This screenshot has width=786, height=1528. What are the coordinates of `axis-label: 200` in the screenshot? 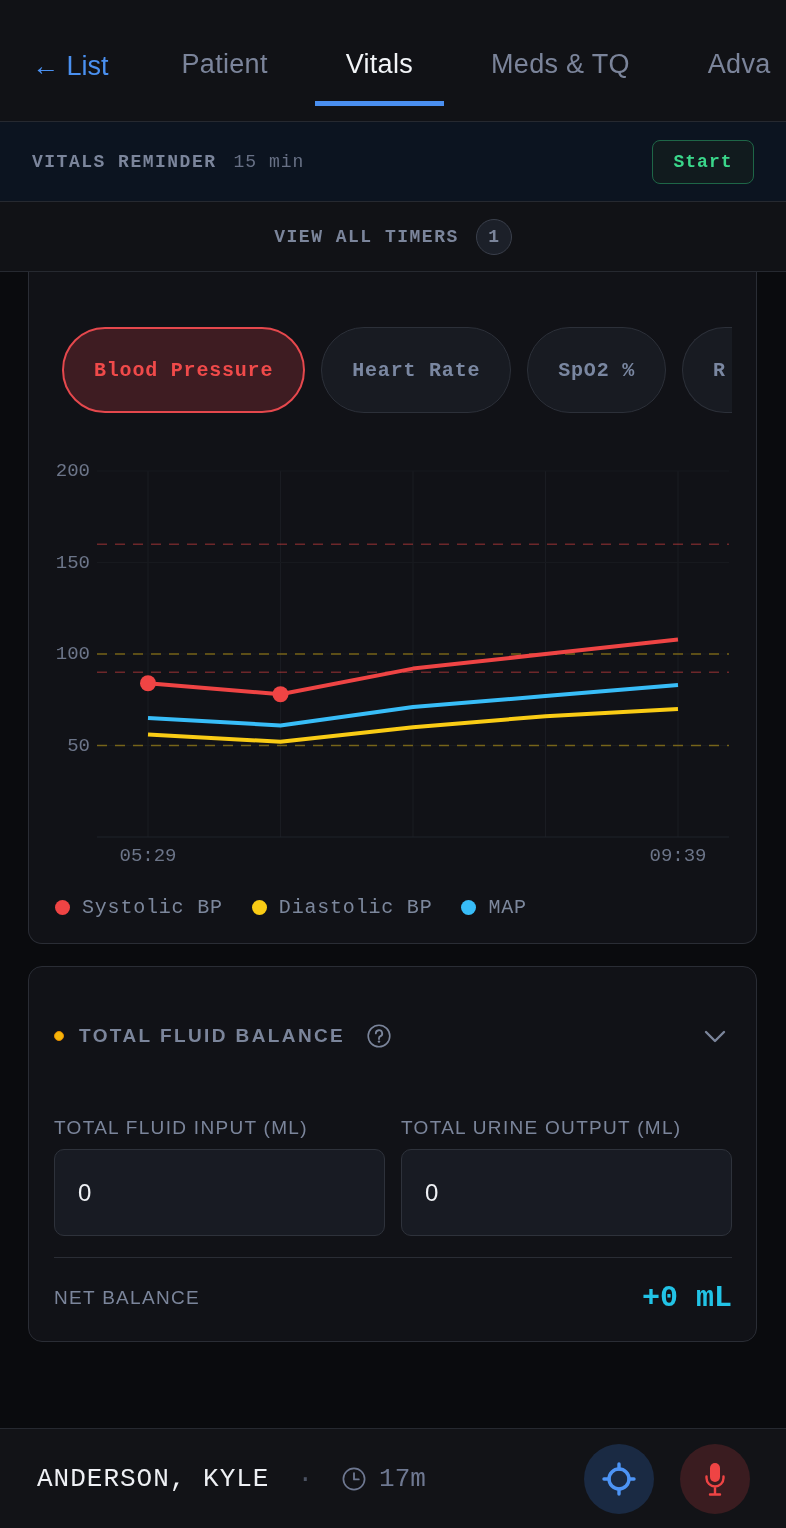 It's located at (72, 471).